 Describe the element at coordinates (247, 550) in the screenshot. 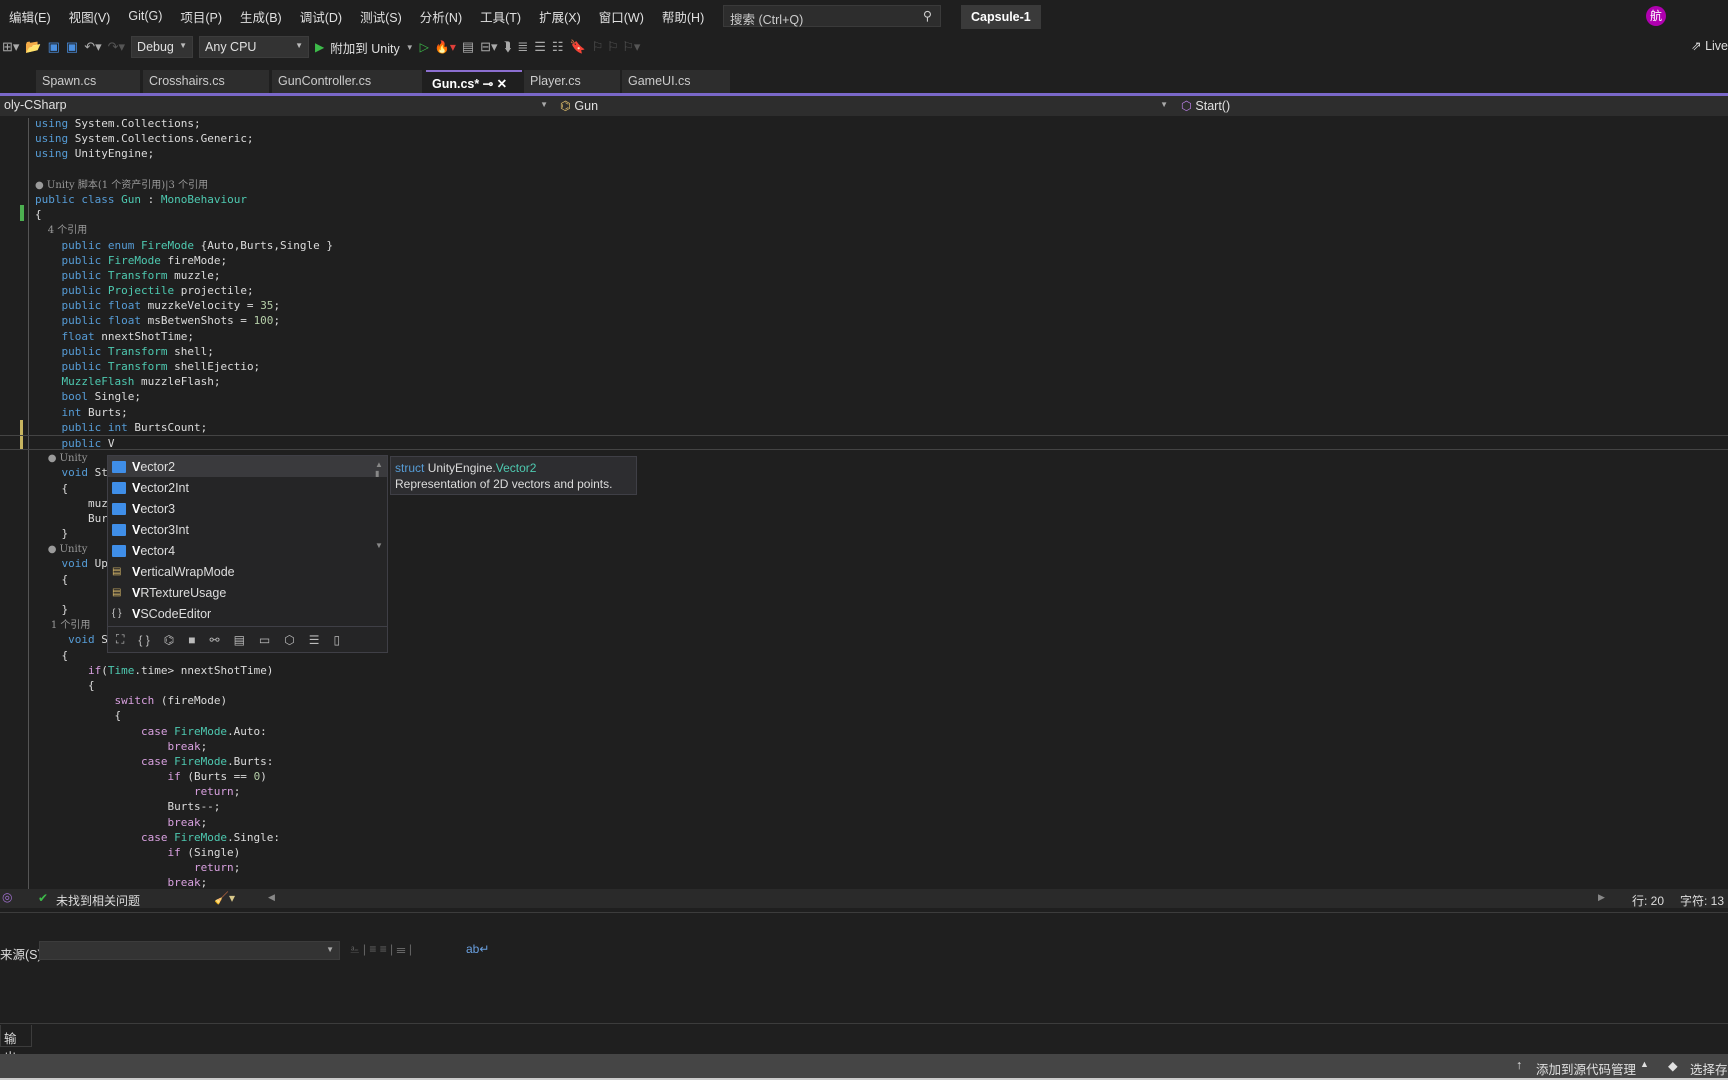

I see `completion-item: Vector4` at that location.